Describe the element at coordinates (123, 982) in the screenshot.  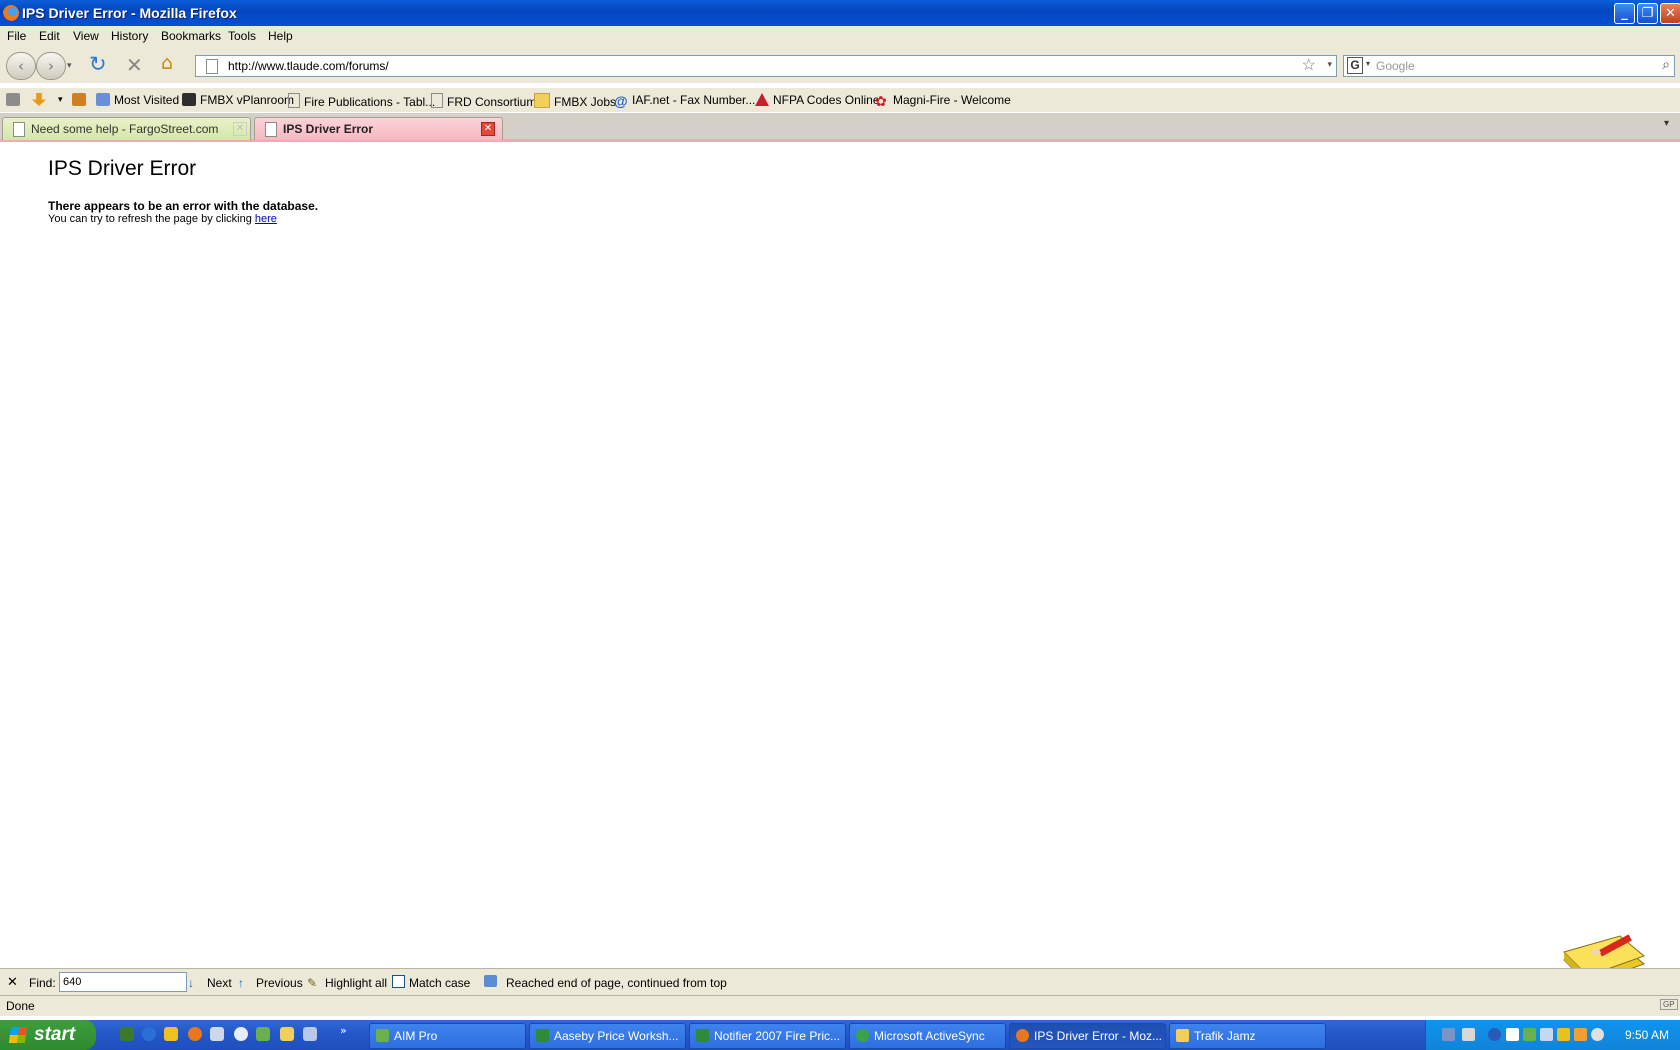
I see `find-input` at that location.